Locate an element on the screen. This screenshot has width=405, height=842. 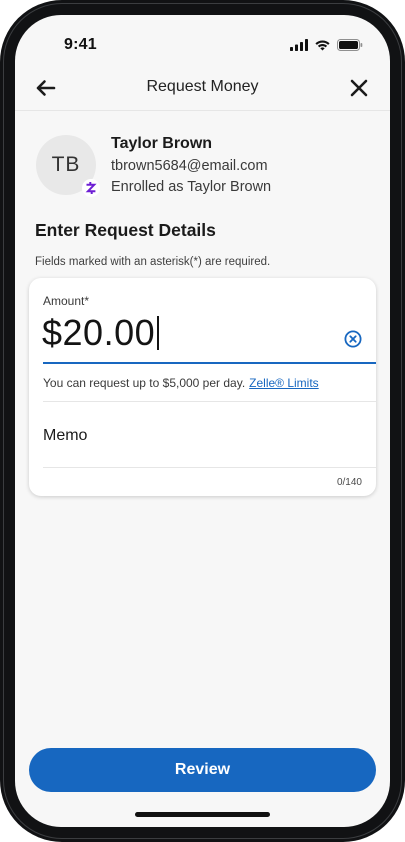
battery-icon is located at coordinates (350, 45).